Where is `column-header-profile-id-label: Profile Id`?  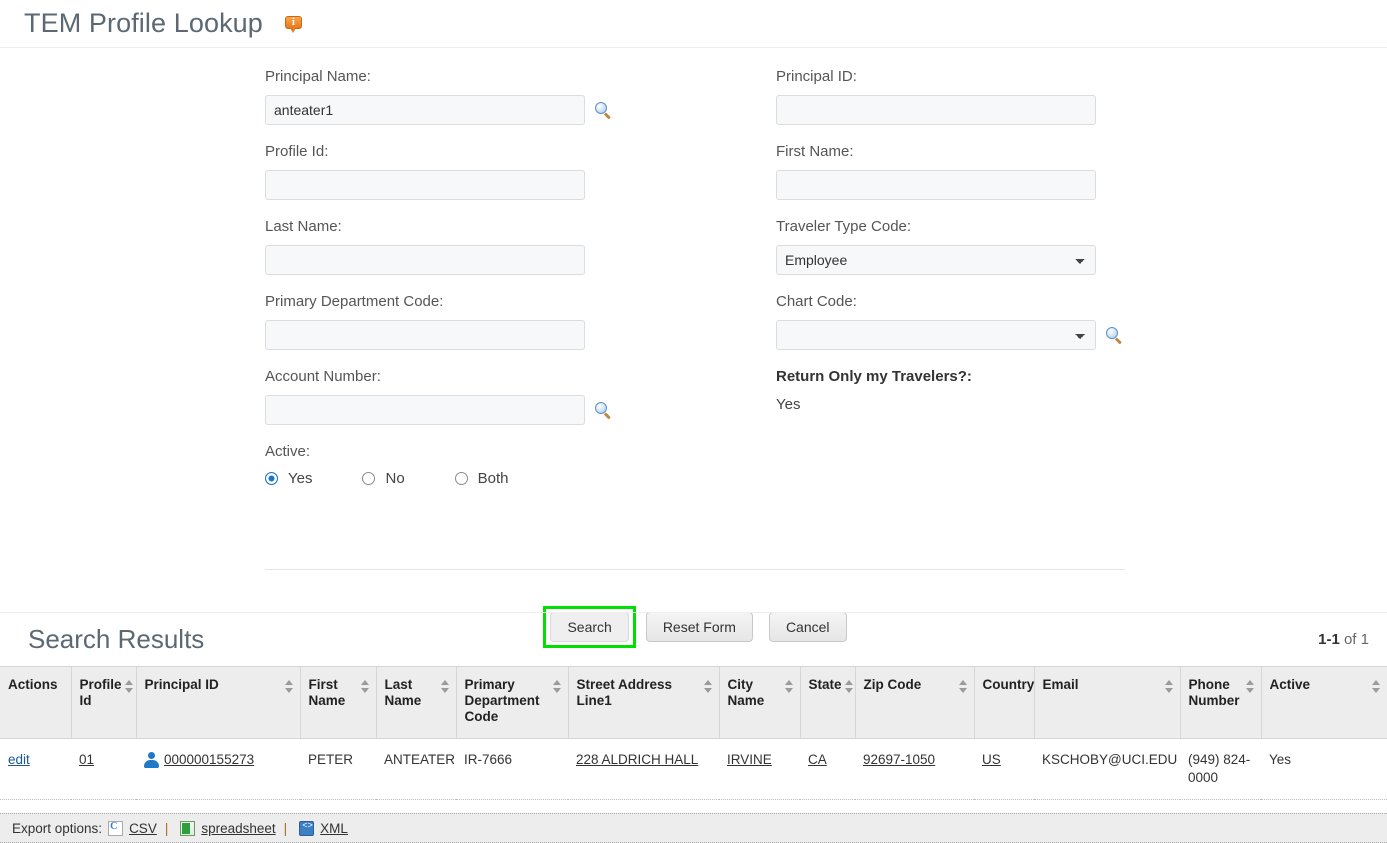 column-header-profile-id-label: Profile Id is located at coordinates (100, 692).